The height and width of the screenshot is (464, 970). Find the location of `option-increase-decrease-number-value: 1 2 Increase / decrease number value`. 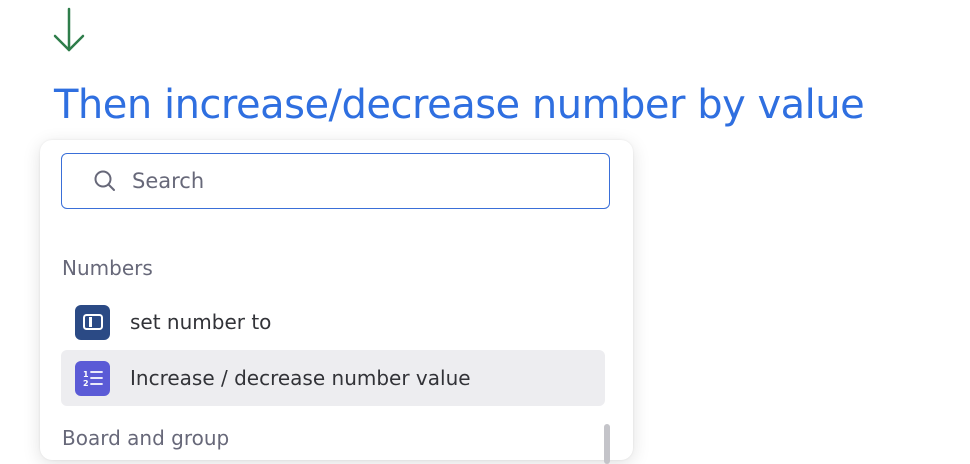

option-increase-decrease-number-value: 1 2 Increase / decrease number value is located at coordinates (333, 378).